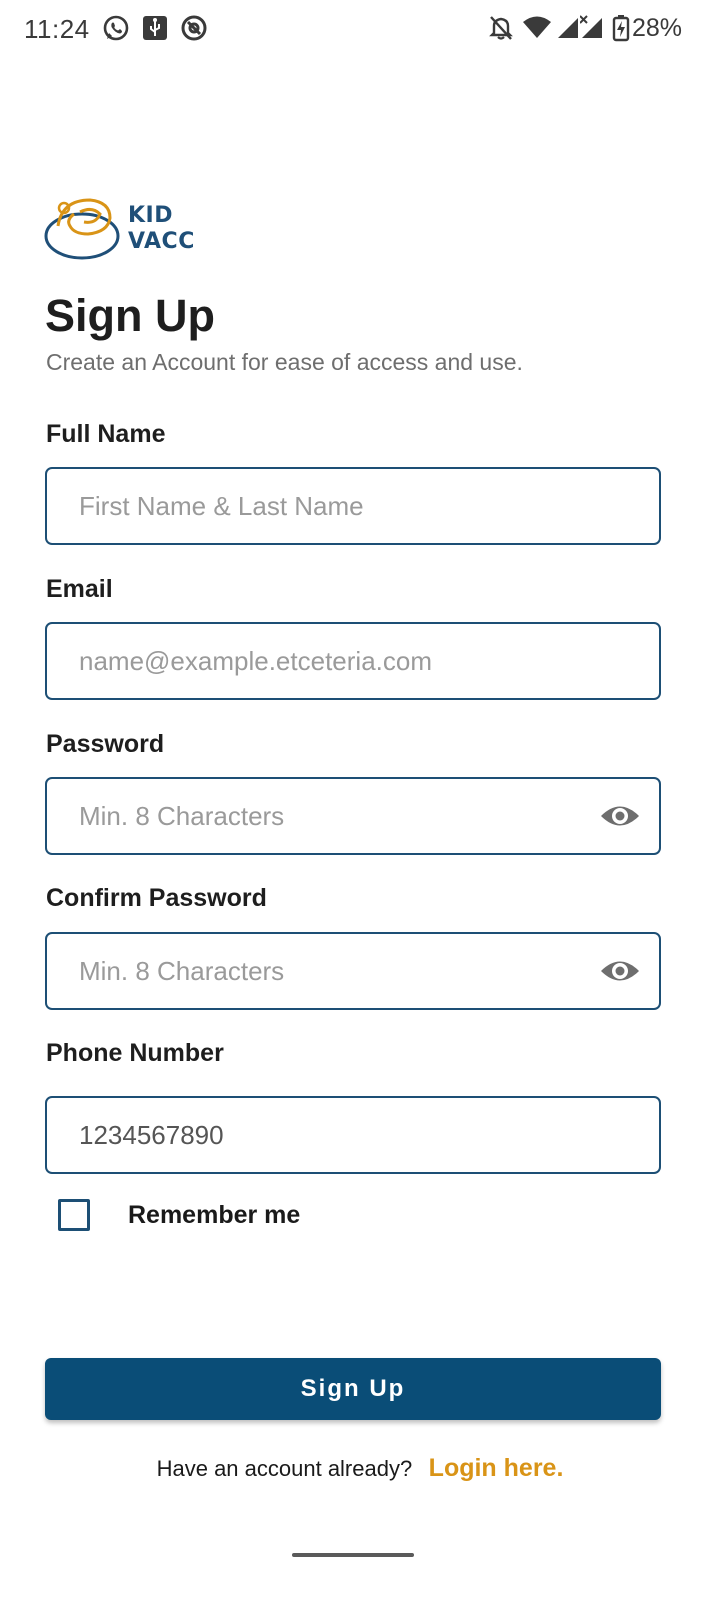 Image resolution: width=720 pixels, height=1600 pixels. I want to click on login-prompt: Have an account already? Login here., so click(360, 1468).